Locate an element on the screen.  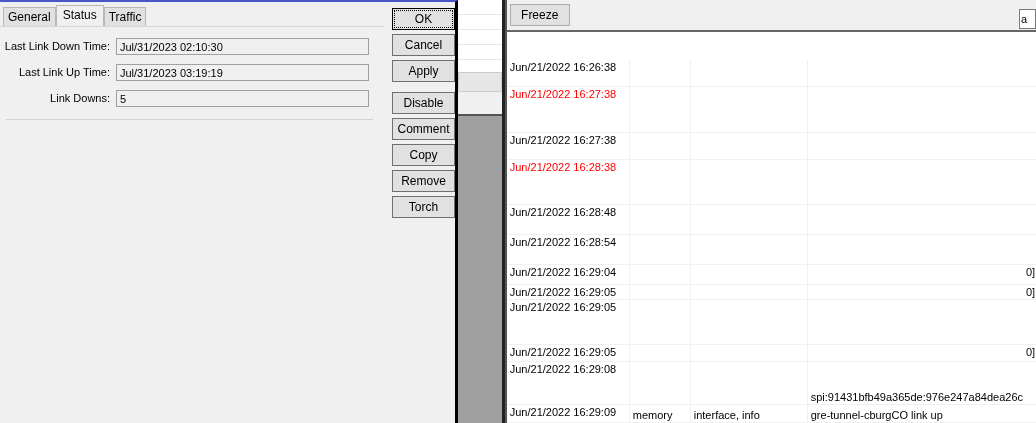
dialog-button: Remove is located at coordinates (423, 181).